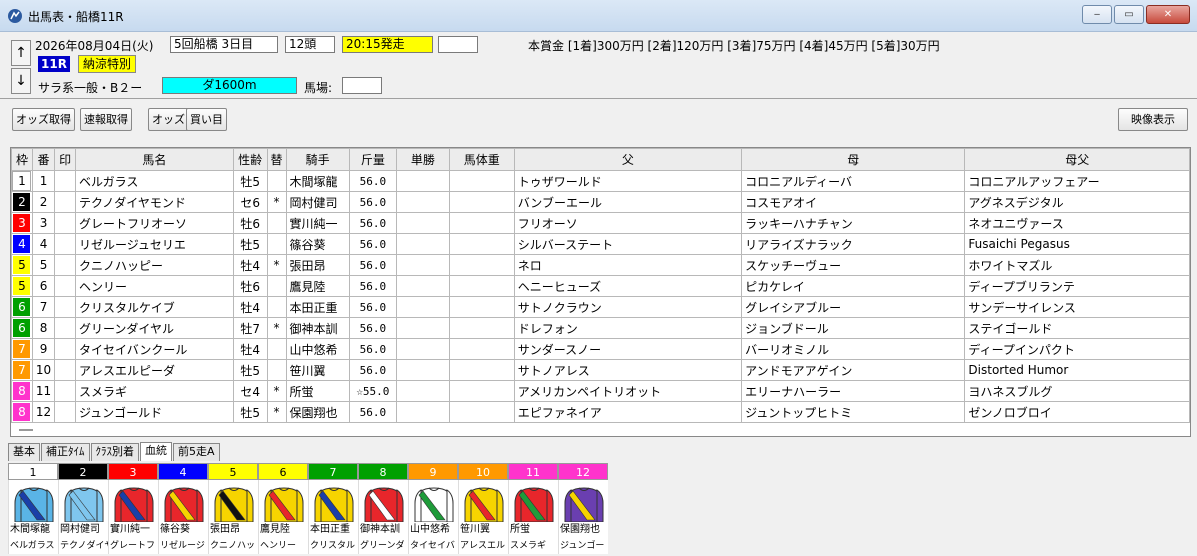  What do you see at coordinates (21, 53) in the screenshot?
I see `prev-race-button: ↑` at bounding box center [21, 53].